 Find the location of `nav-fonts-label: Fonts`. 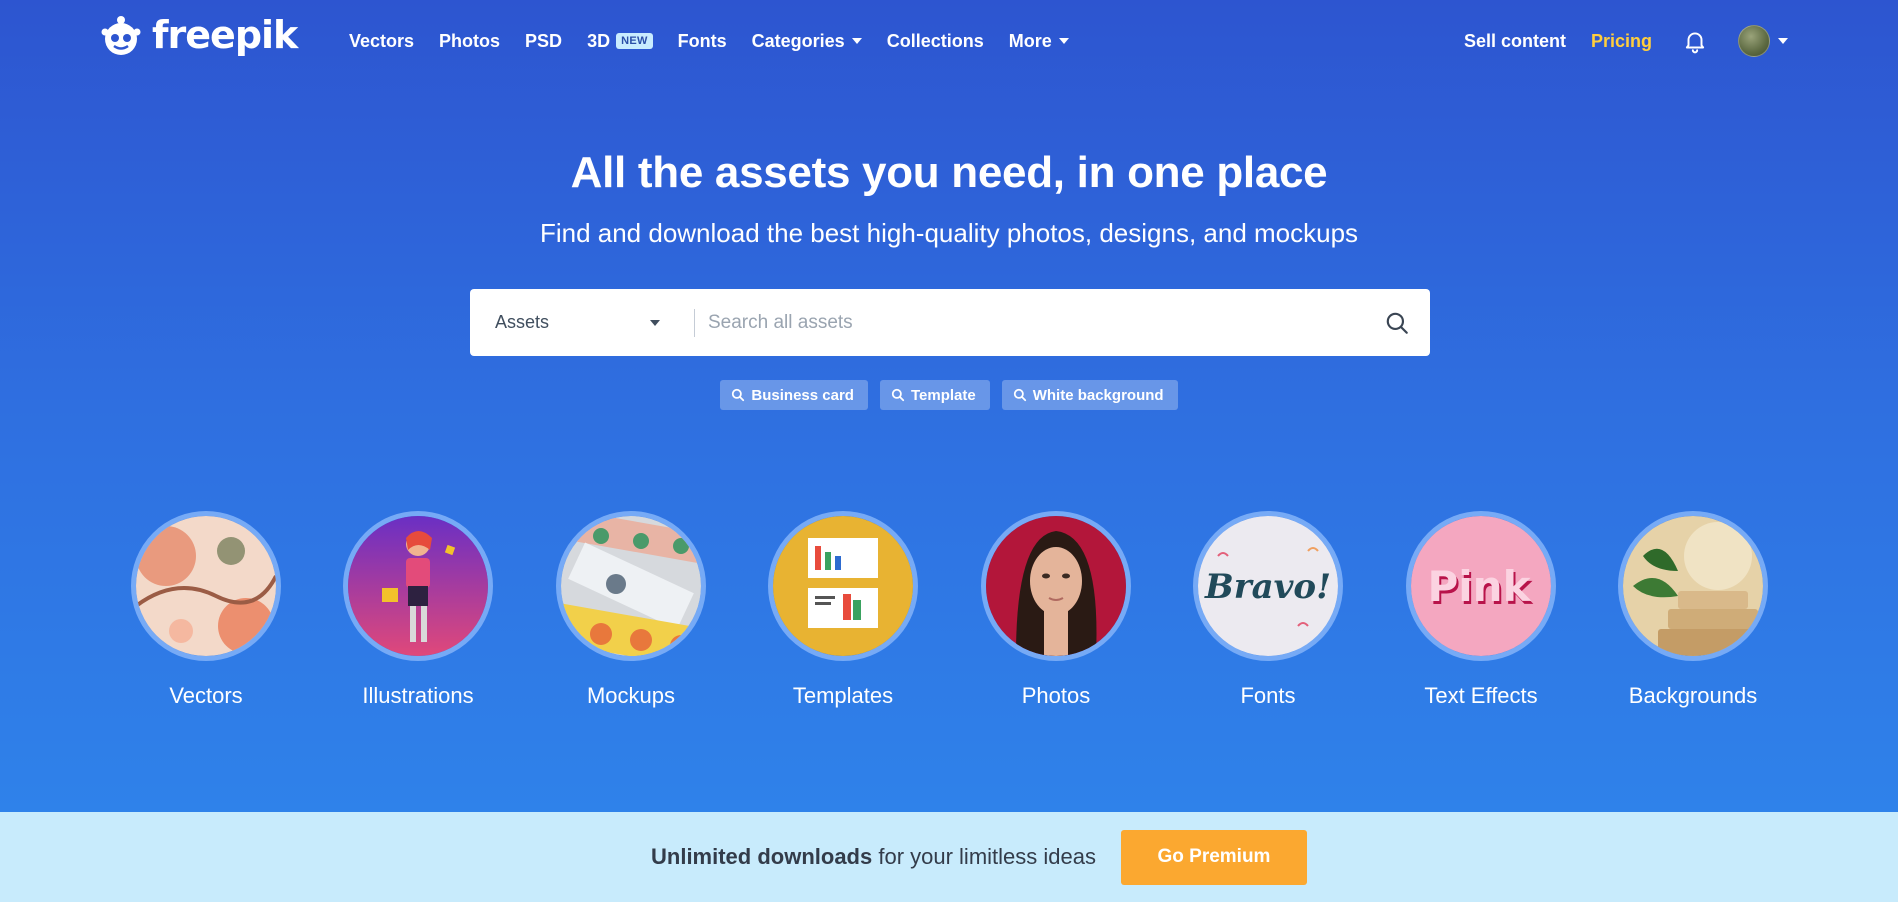

nav-fonts-label: Fonts is located at coordinates (702, 40).